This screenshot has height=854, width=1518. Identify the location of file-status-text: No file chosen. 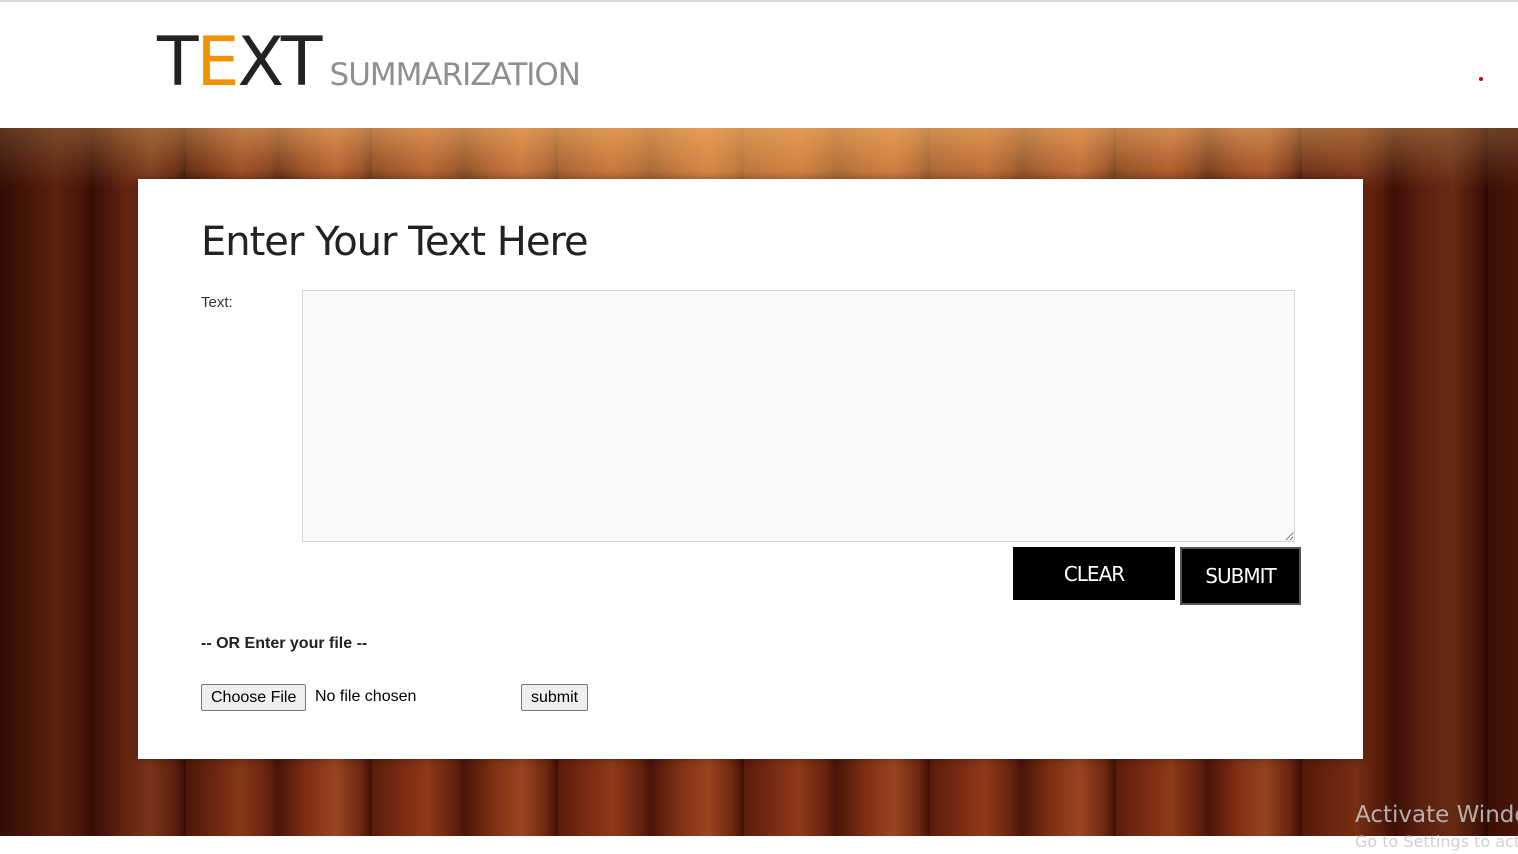
(366, 696).